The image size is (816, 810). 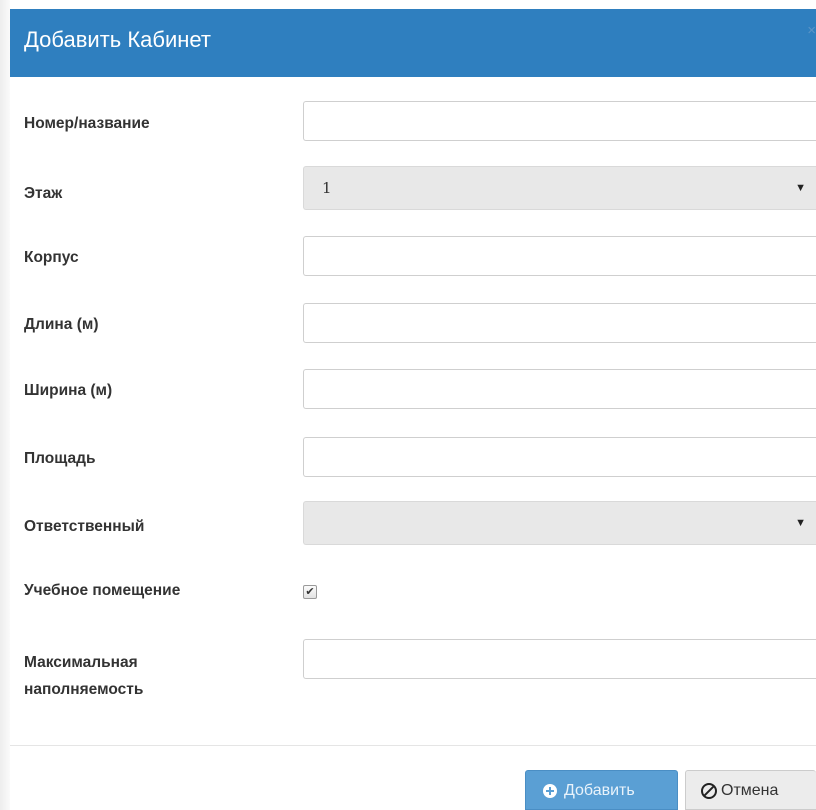 What do you see at coordinates (550, 791) in the screenshot?
I see `plus-circle-icon` at bounding box center [550, 791].